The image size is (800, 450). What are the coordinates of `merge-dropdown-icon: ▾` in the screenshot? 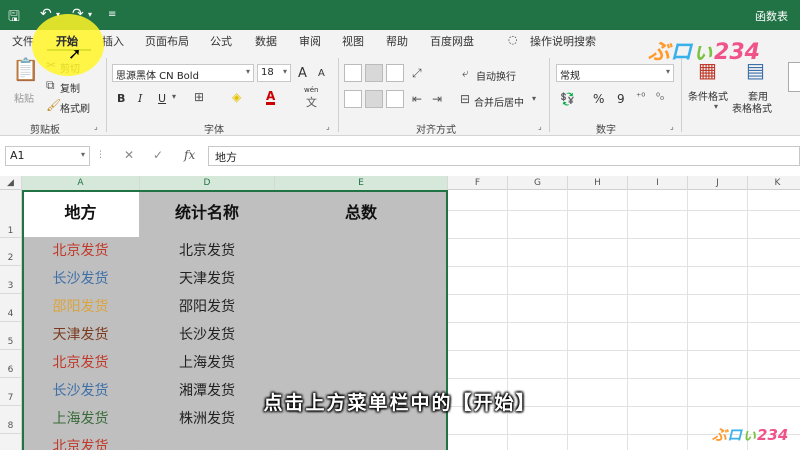 It's located at (534, 98).